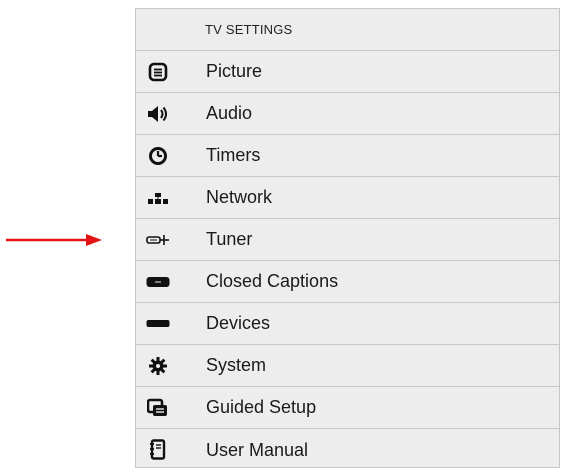 Image resolution: width=568 pixels, height=473 pixels. What do you see at coordinates (158, 408) in the screenshot?
I see `guided-setup-icon` at bounding box center [158, 408].